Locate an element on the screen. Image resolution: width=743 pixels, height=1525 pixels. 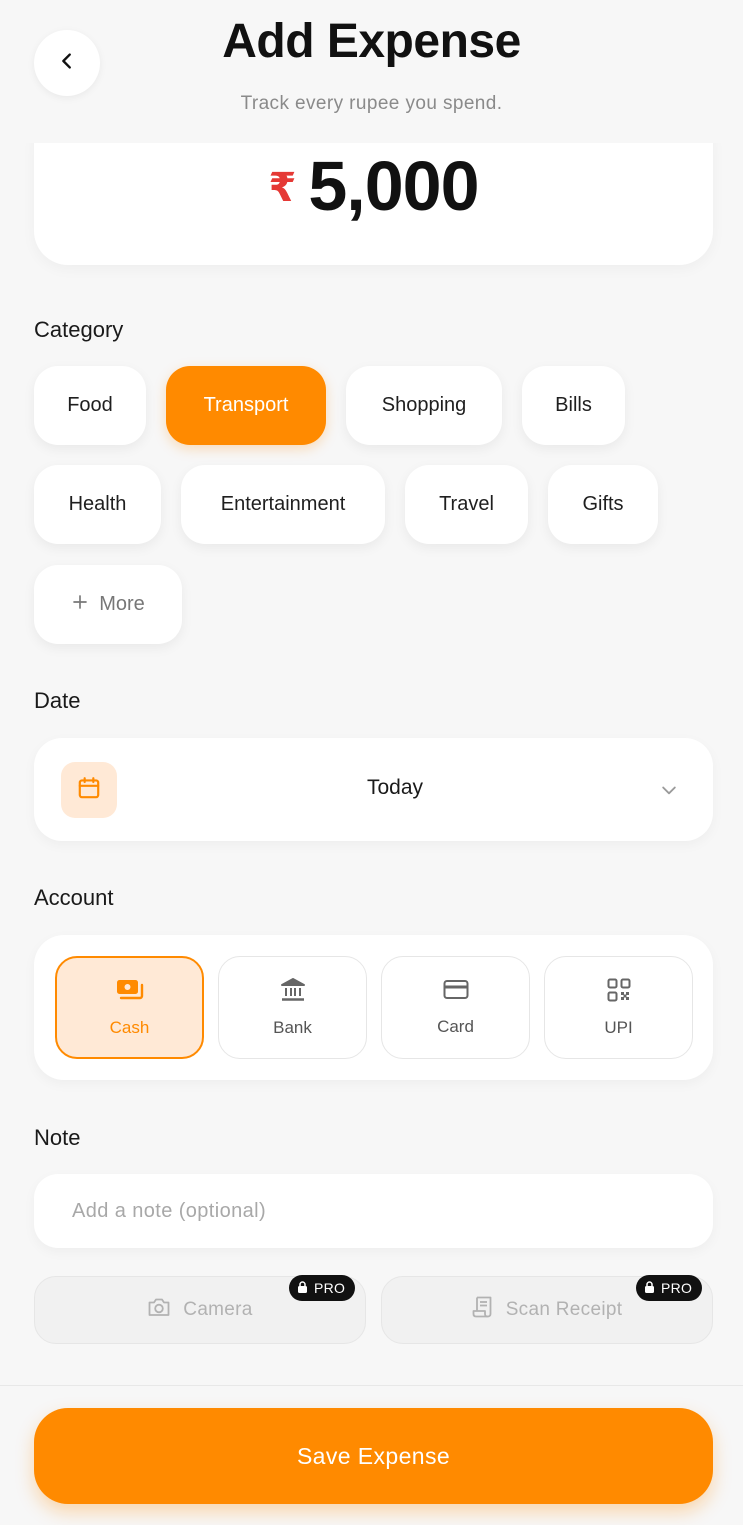
category-chip-shopping: Shopping is located at coordinates (424, 405).